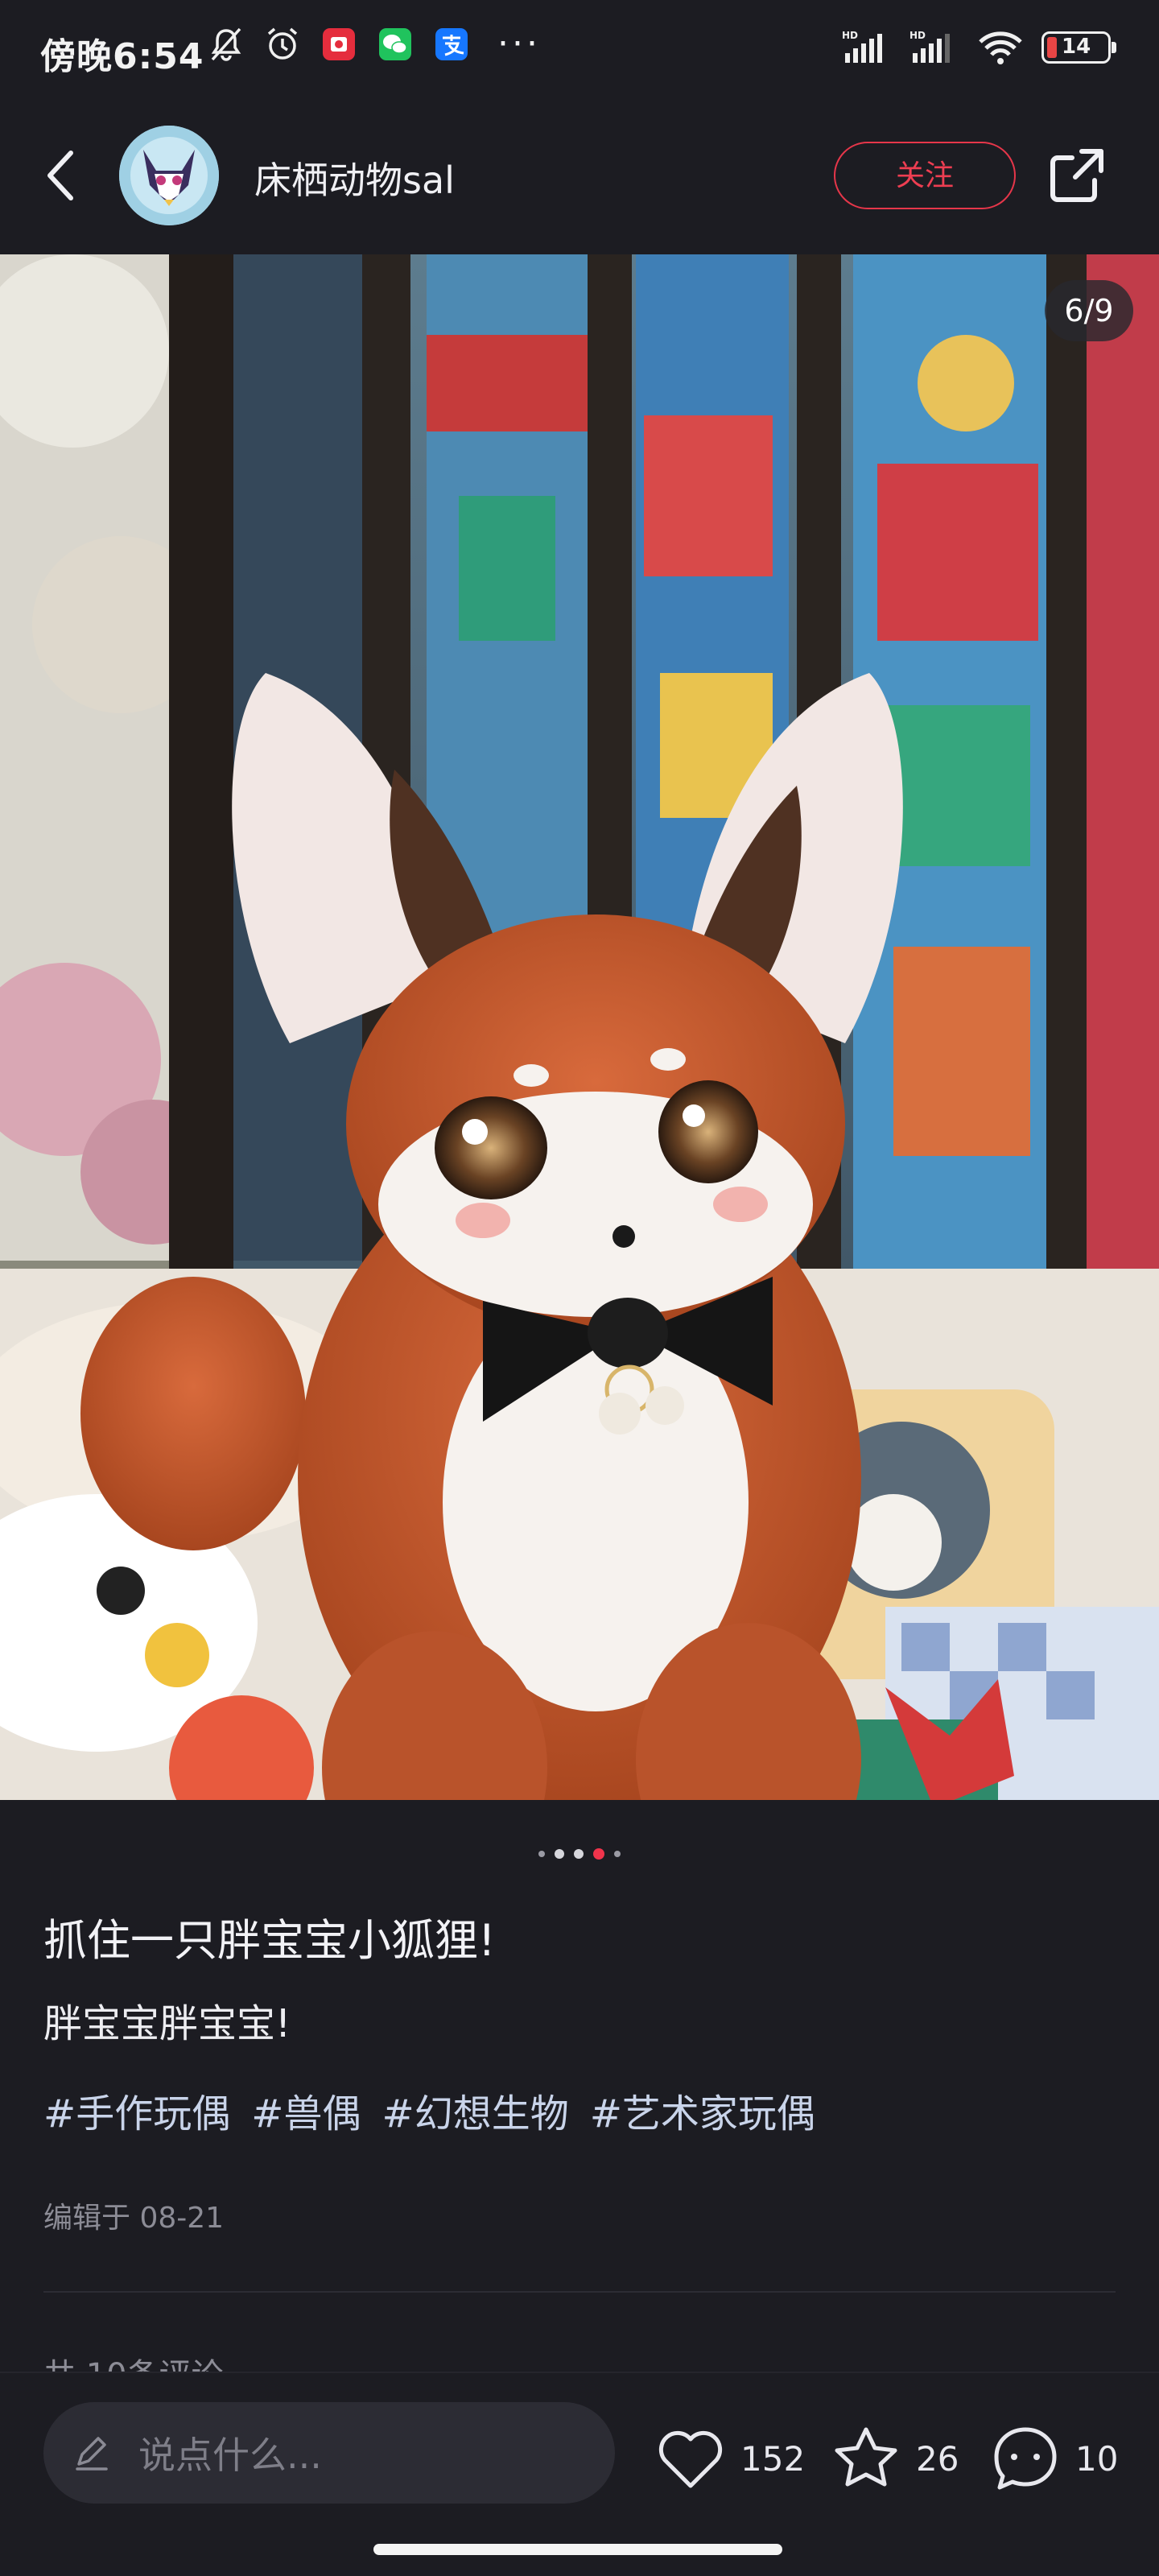  What do you see at coordinates (395, 44) in the screenshot?
I see `wechat-icon` at bounding box center [395, 44].